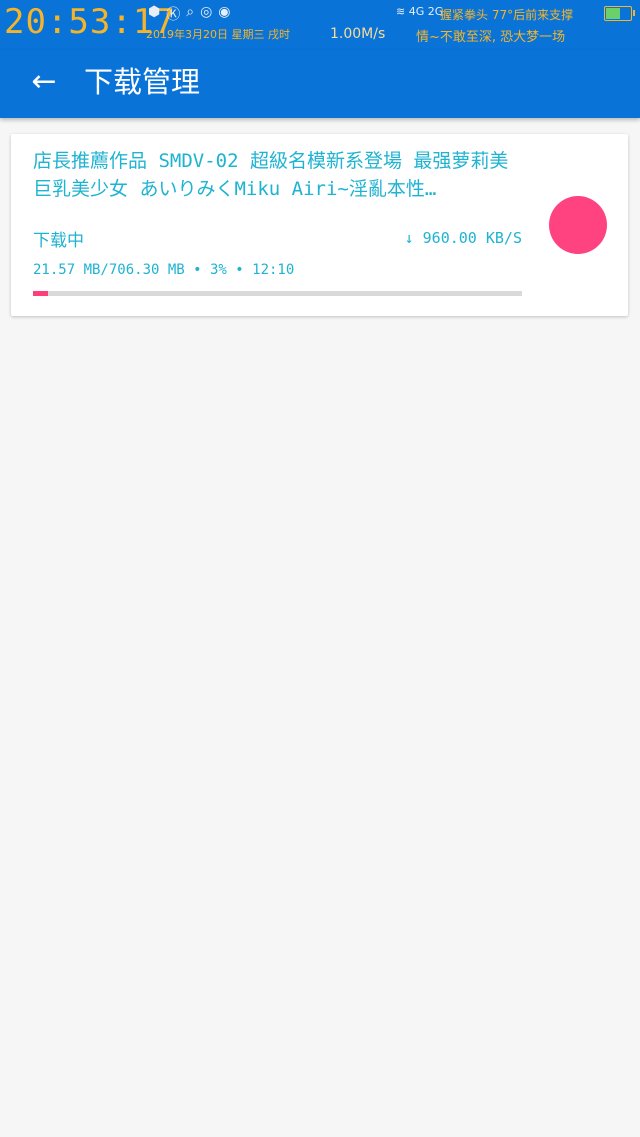 The image size is (640, 1137). Describe the element at coordinates (320, 84) in the screenshot. I see `app-bar: ← 下载管理` at that location.